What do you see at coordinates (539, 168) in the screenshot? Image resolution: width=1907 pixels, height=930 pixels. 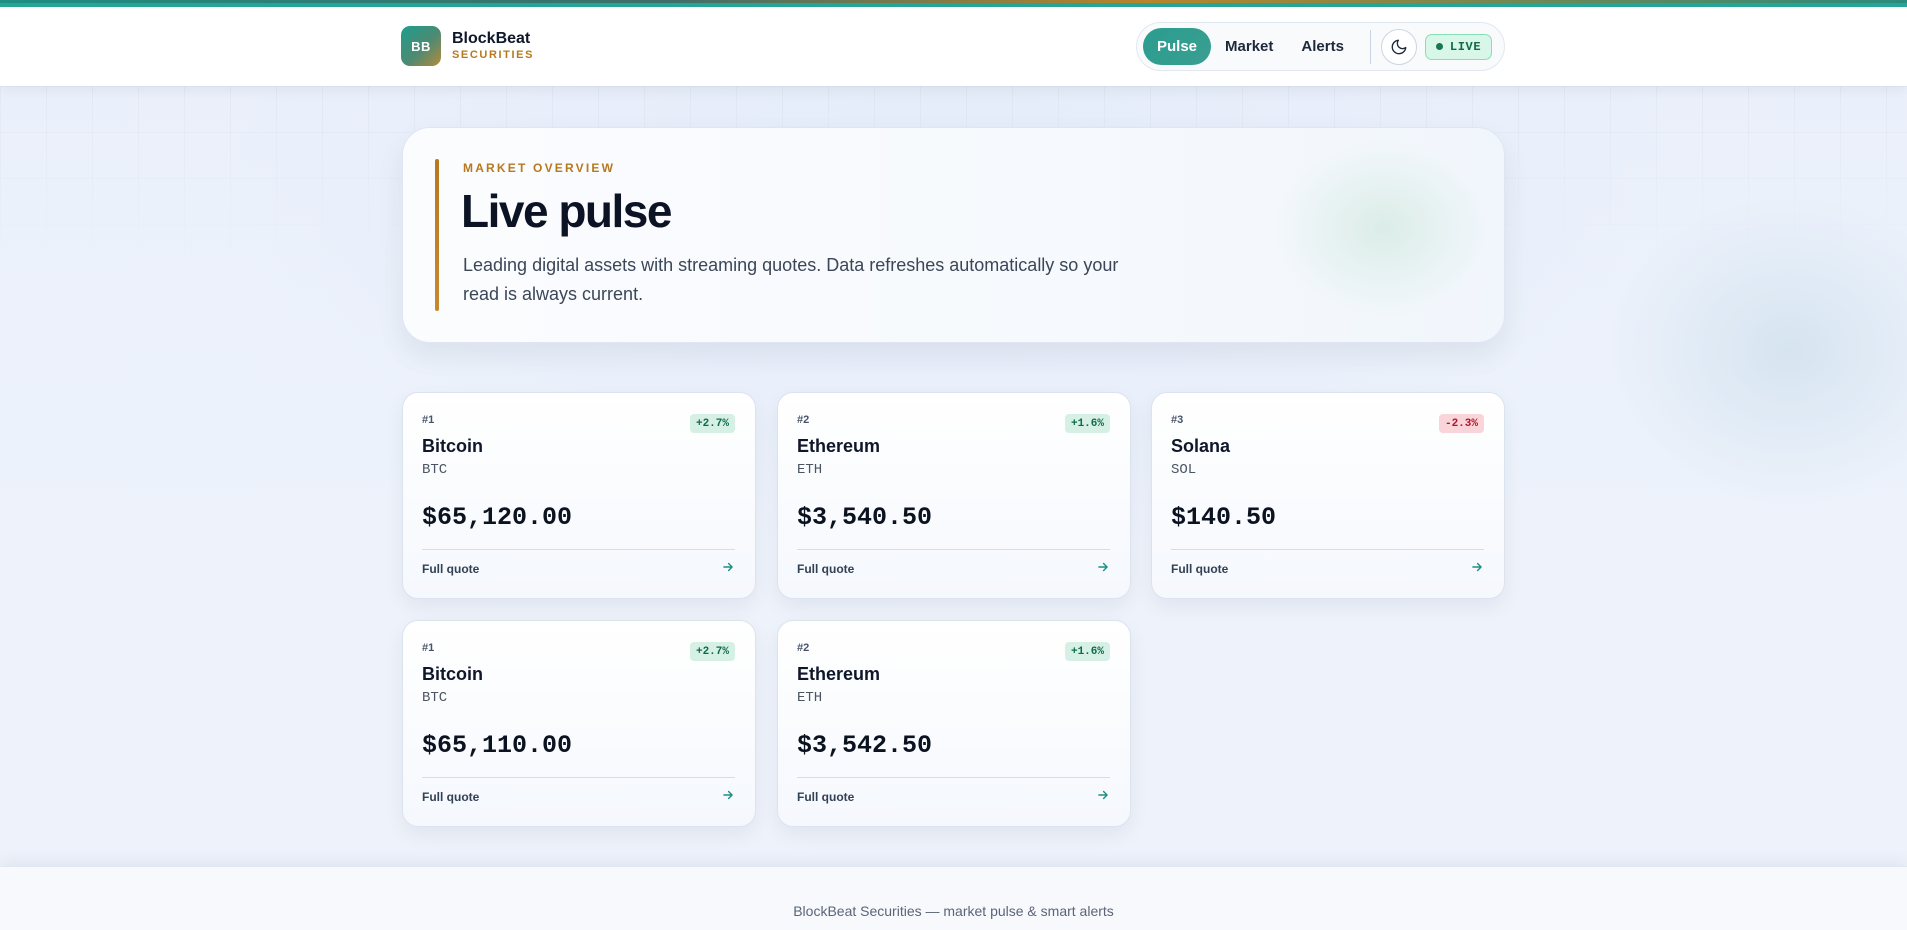 I see `hero-eyebrow: MARKET OVERVIEW` at bounding box center [539, 168].